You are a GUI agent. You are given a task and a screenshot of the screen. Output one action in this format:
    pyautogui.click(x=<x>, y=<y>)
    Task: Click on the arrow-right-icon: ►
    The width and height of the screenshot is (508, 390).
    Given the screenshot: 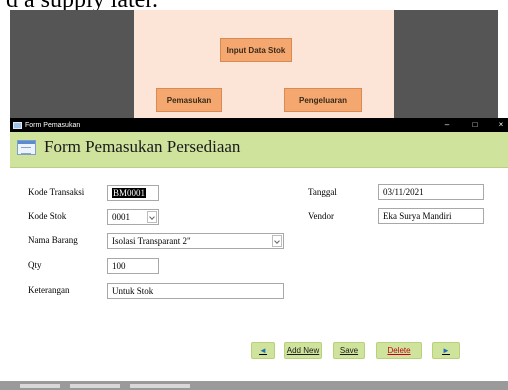 What is the action you would take?
    pyautogui.click(x=446, y=350)
    